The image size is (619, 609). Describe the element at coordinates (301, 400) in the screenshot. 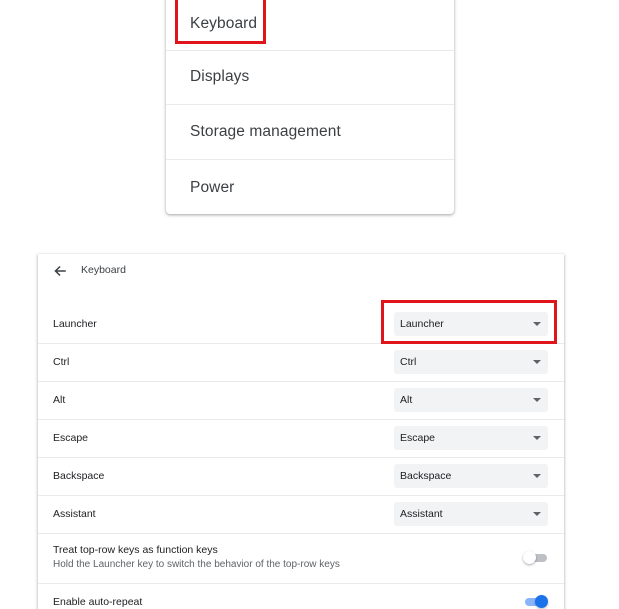

I see `setting-row-alt: Alt Alt` at that location.